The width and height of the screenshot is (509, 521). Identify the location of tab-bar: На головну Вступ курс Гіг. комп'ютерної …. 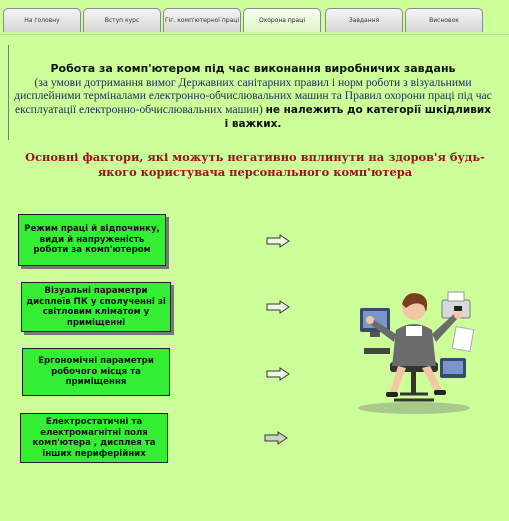
(254, 21).